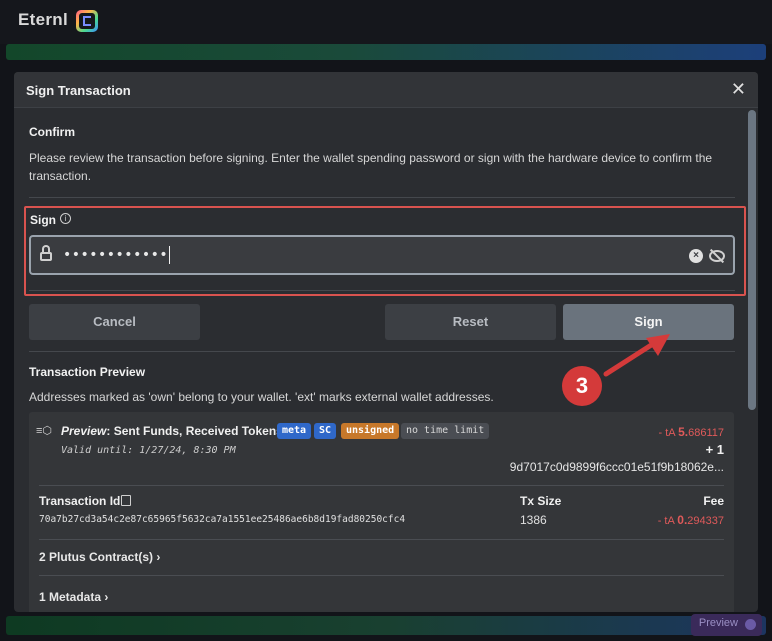  What do you see at coordinates (148, 450) in the screenshot?
I see `valid-until: Valid until: 1/27/24, 8:30 PM` at bounding box center [148, 450].